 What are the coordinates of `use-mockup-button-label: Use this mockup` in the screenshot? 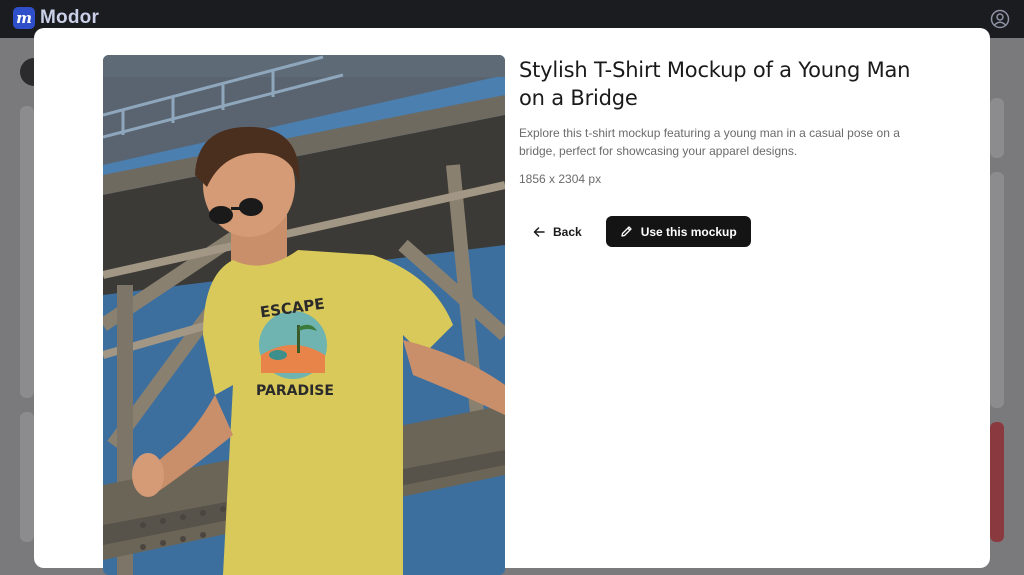 It's located at (688, 231).